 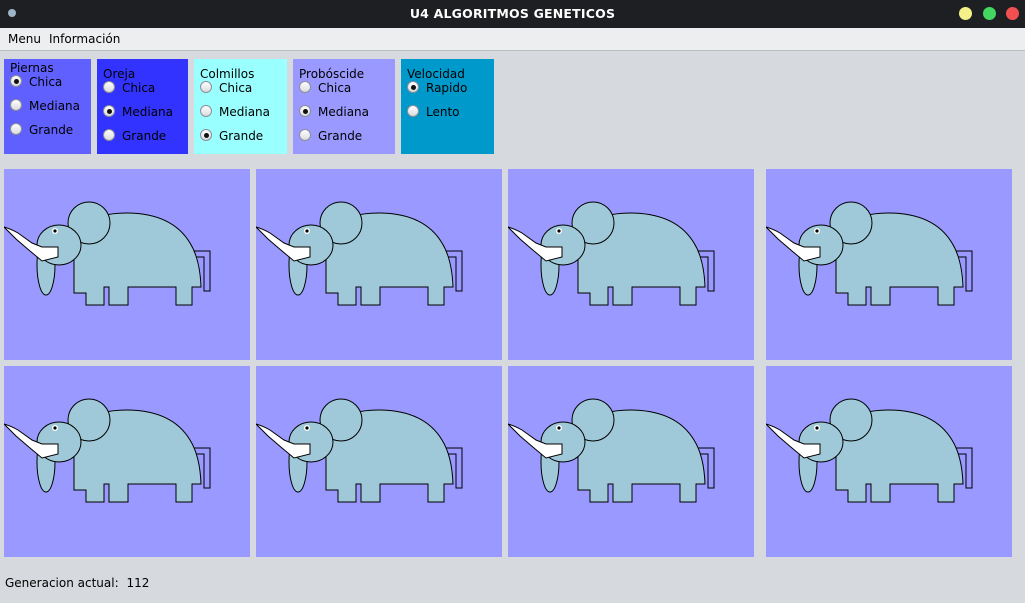 I want to click on maximize-icon, so click(x=989, y=13).